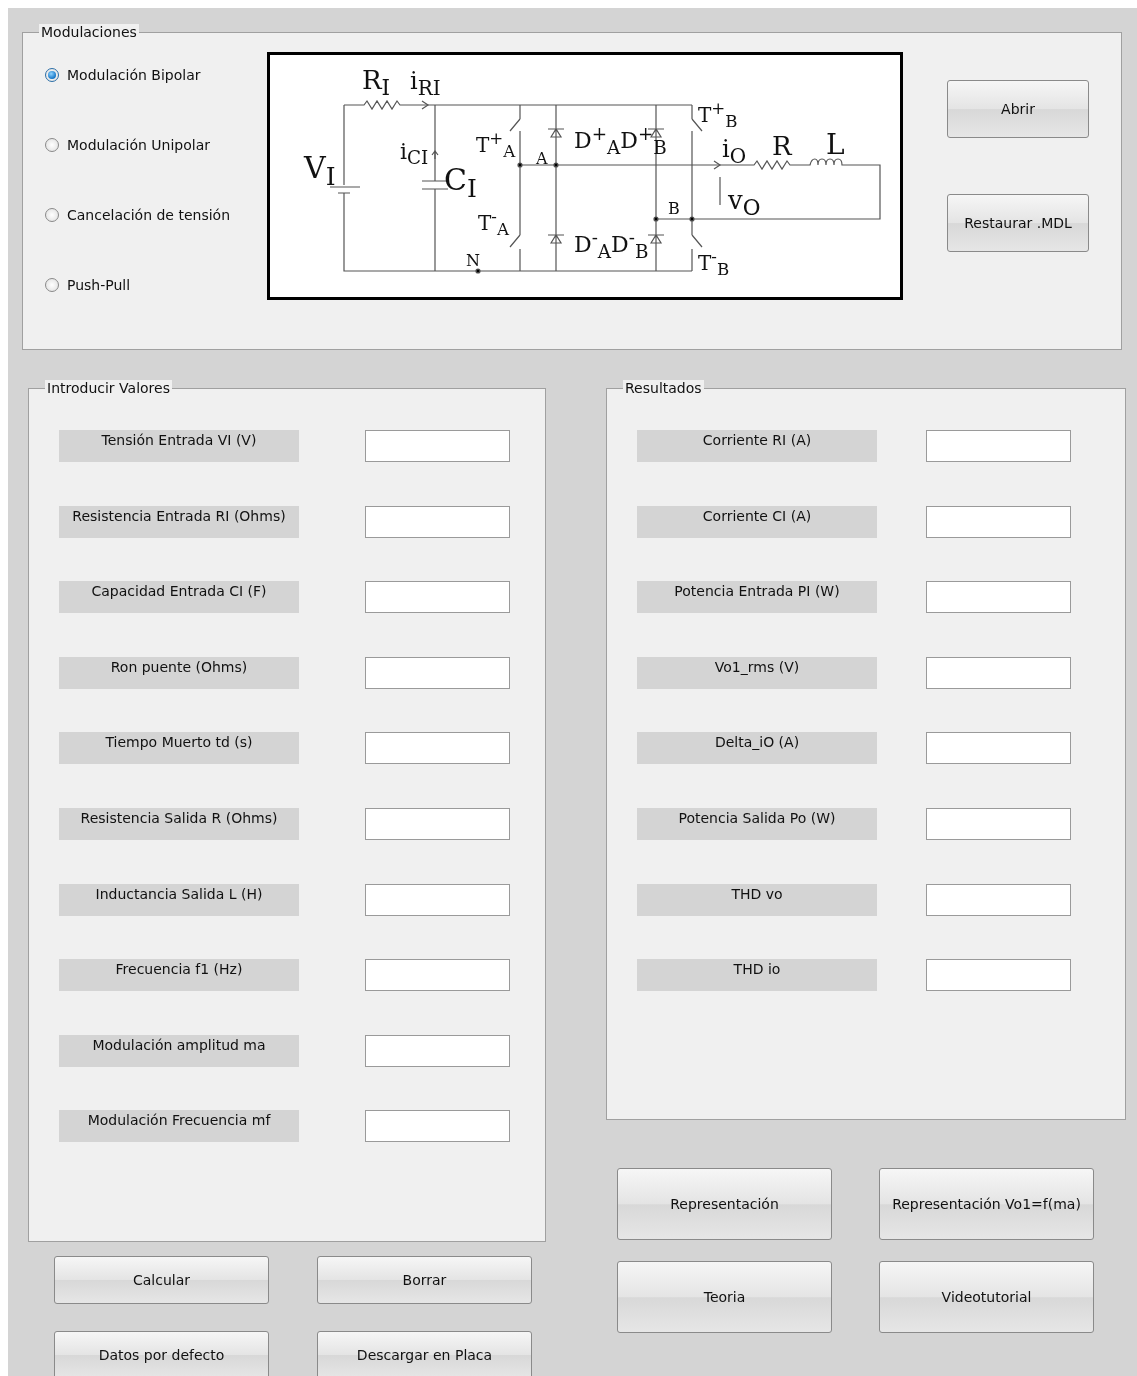  I want to click on circuit-label: N, so click(473, 261).